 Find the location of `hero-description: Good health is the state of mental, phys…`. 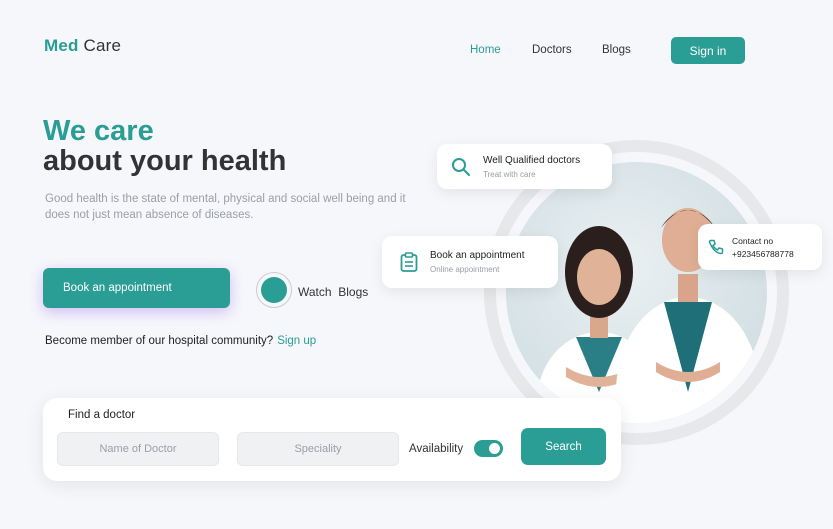

hero-description: Good health is the state of mental, phys… is located at coordinates (225, 207).